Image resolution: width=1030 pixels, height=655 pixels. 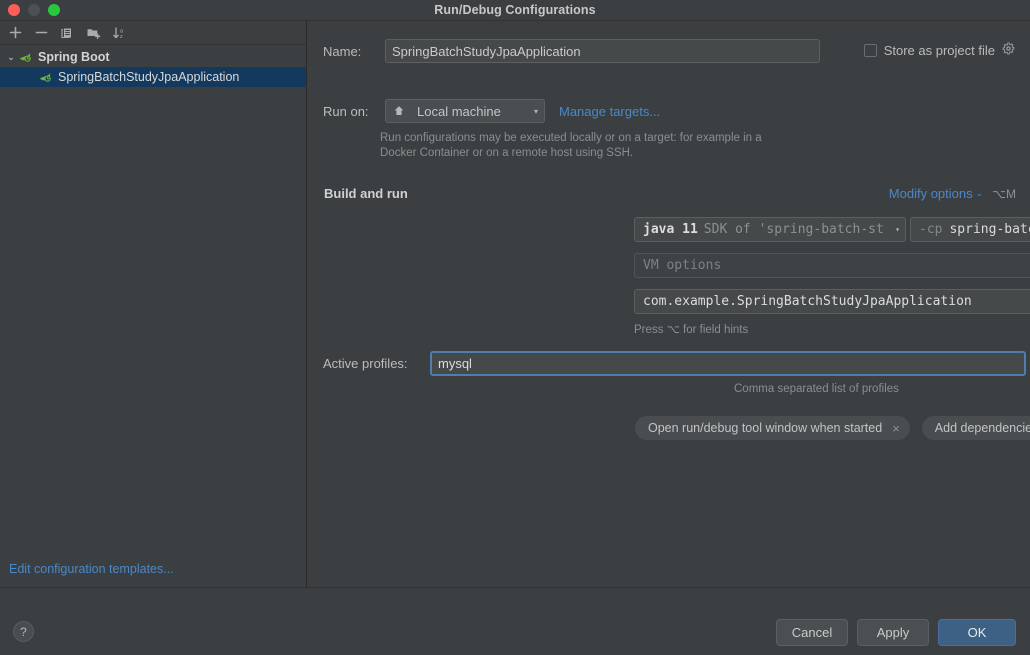 I want to click on build-and-run-title: Build and run, so click(x=366, y=193).